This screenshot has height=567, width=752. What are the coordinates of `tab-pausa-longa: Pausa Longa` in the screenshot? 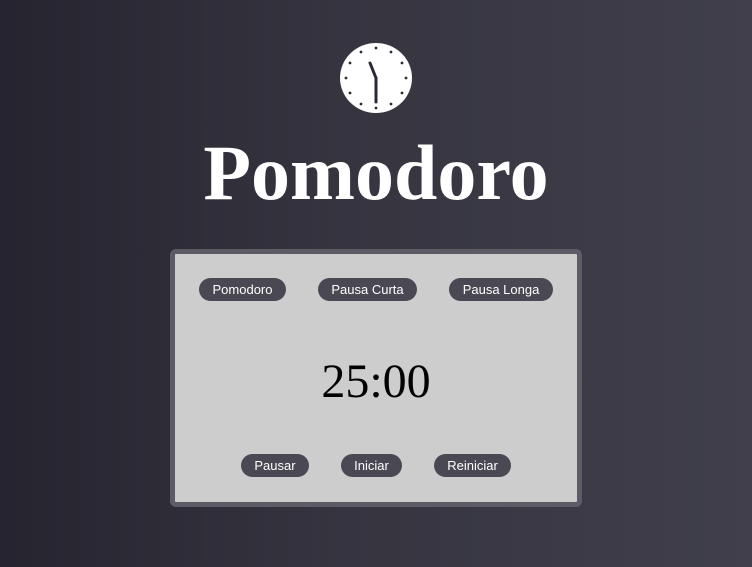 It's located at (501, 289).